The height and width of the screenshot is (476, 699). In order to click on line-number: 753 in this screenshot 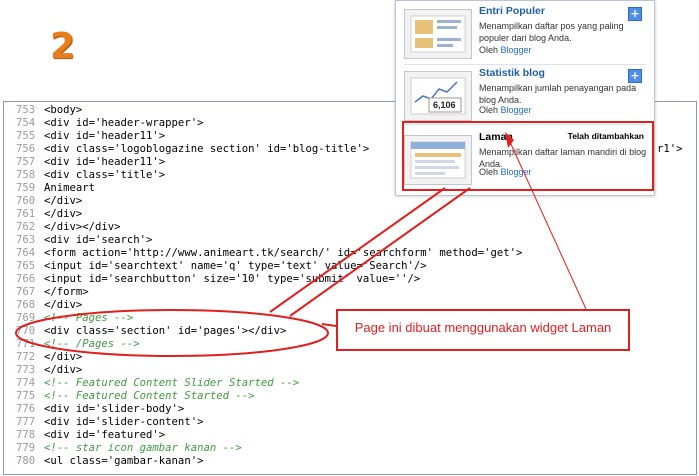, I will do `click(26, 110)`.